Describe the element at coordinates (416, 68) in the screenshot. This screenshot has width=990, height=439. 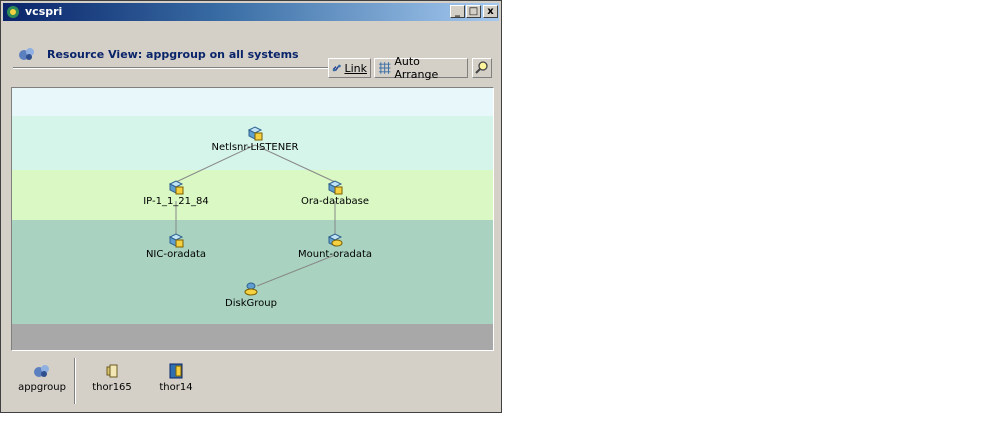
I see `auto-arrange-label: Auto Arrange` at that location.